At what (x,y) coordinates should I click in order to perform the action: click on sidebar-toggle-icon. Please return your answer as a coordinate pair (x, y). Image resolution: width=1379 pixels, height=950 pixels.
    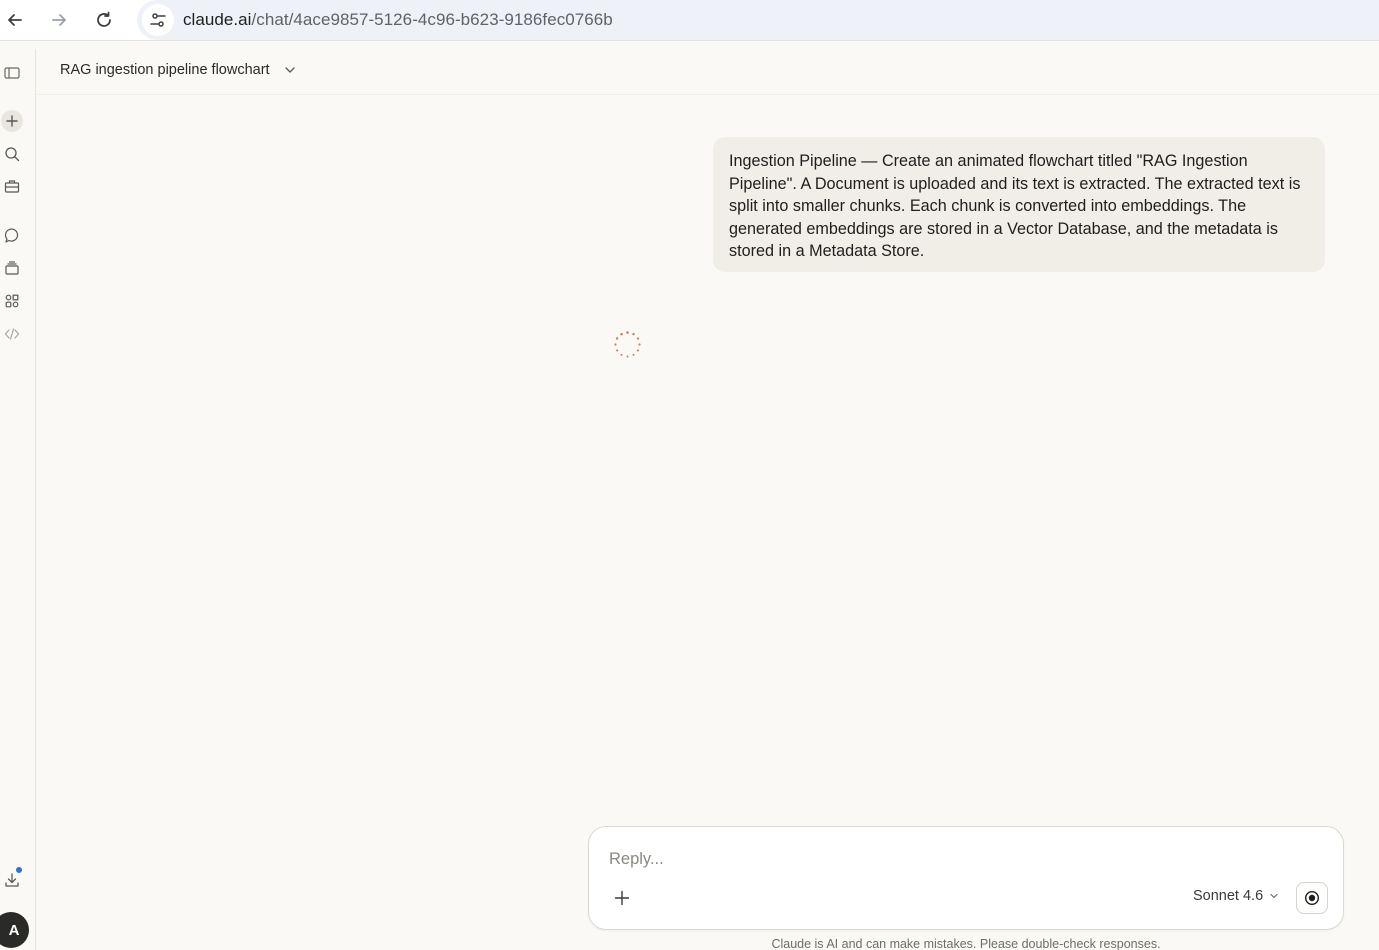
    Looking at the image, I should click on (12, 73).